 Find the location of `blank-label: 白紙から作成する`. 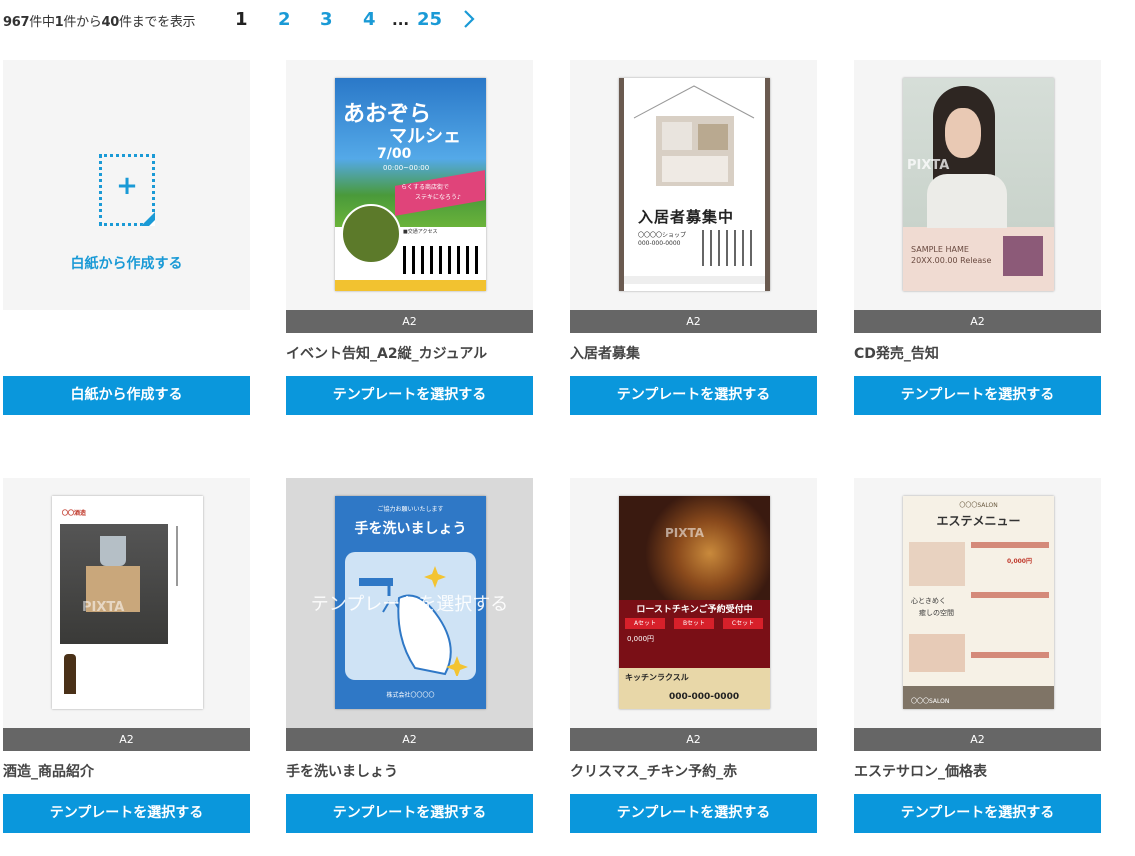

blank-label: 白紙から作成する is located at coordinates (126, 264).